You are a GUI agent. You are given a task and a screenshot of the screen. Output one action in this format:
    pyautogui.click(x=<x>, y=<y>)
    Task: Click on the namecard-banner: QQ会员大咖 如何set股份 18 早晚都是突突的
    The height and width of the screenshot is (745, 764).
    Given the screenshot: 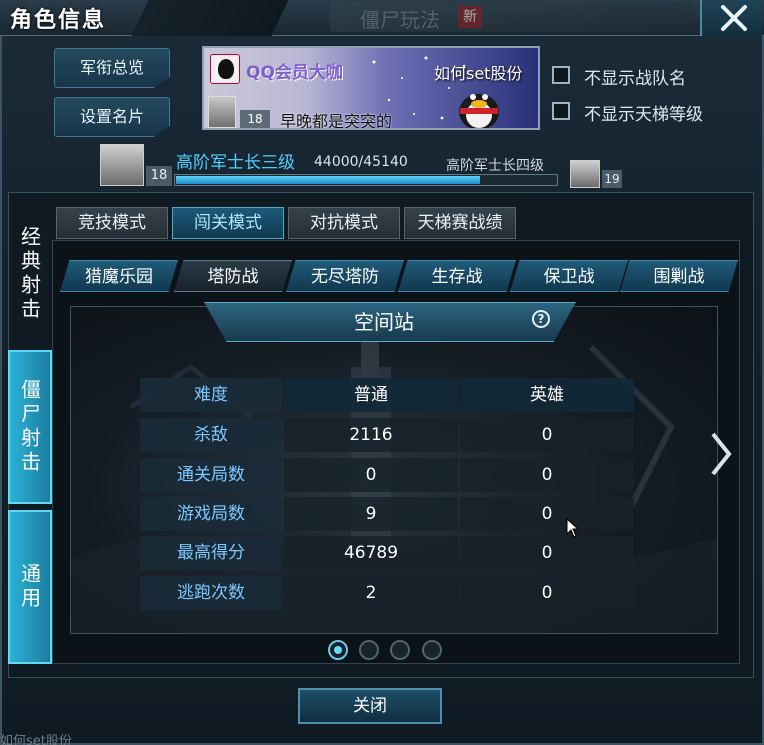 What is the action you would take?
    pyautogui.click(x=371, y=88)
    